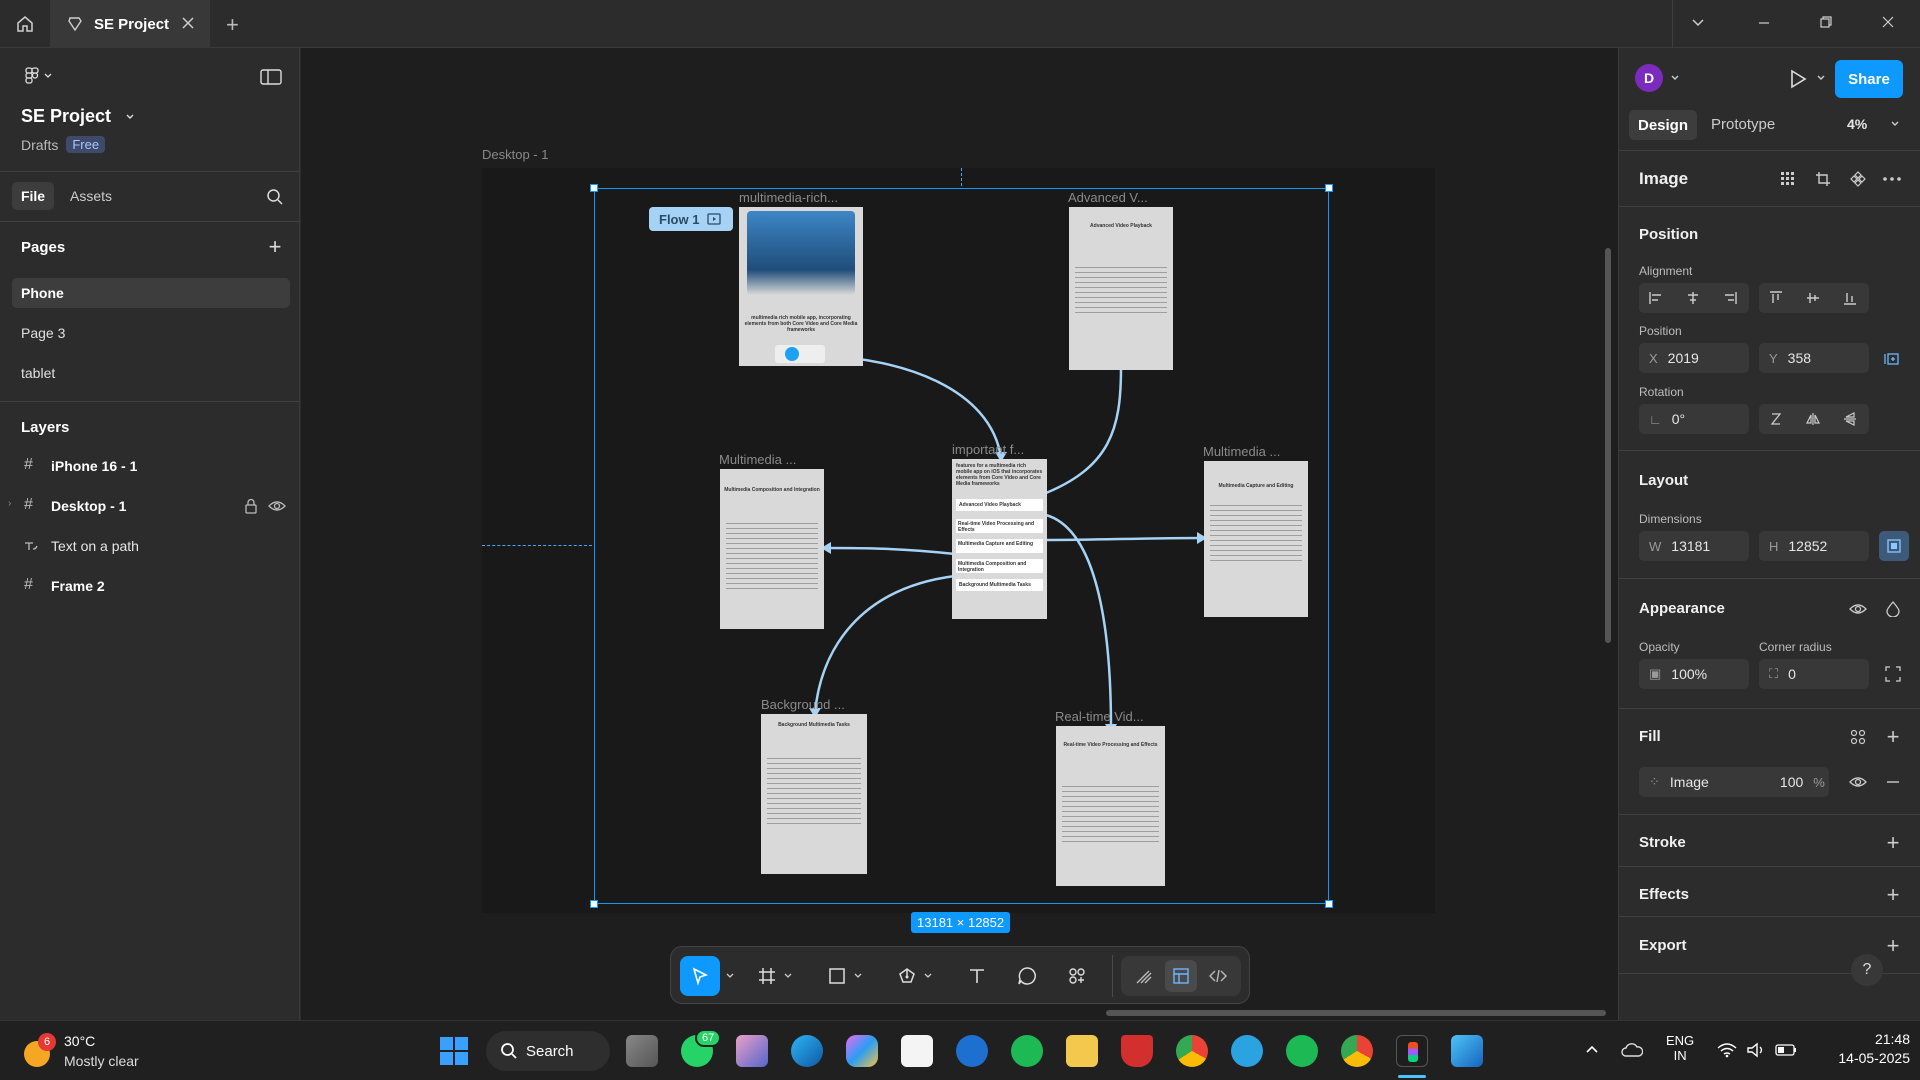 The height and width of the screenshot is (1080, 1920). I want to click on lock-icon, so click(251, 507).